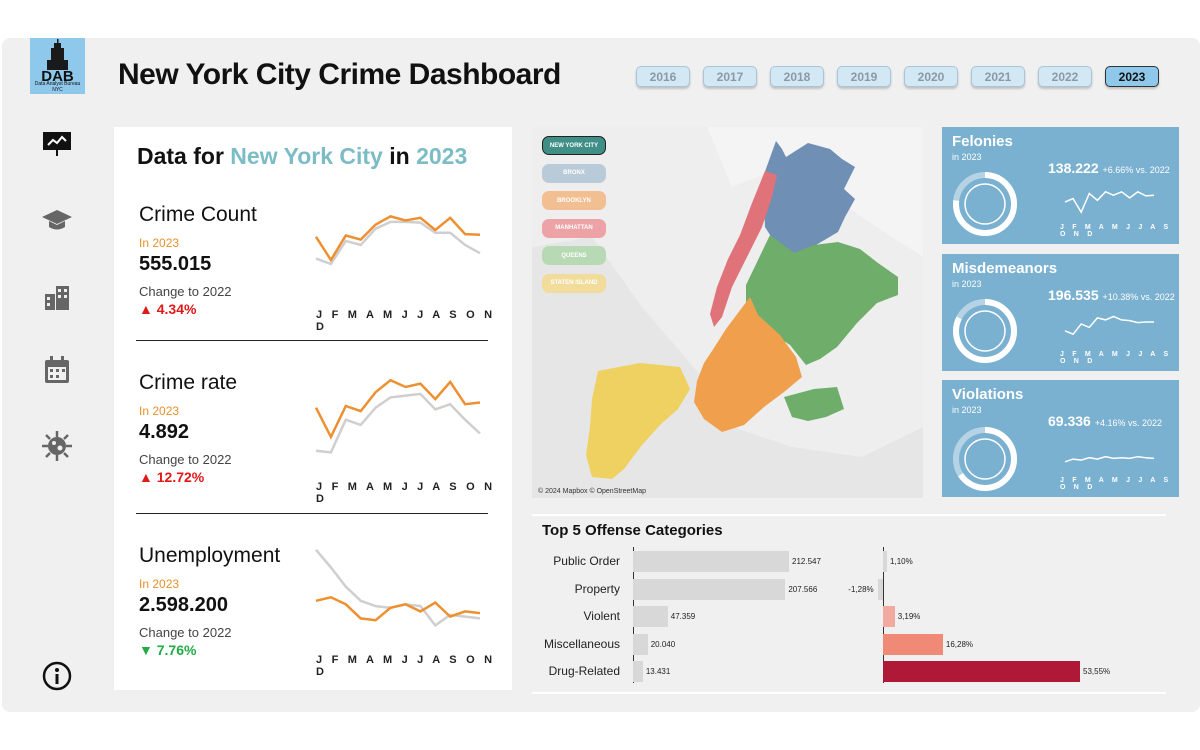 This screenshot has width=1200, height=750. What do you see at coordinates (183, 605) in the screenshot?
I see `metric-value: 2.598.200` at bounding box center [183, 605].